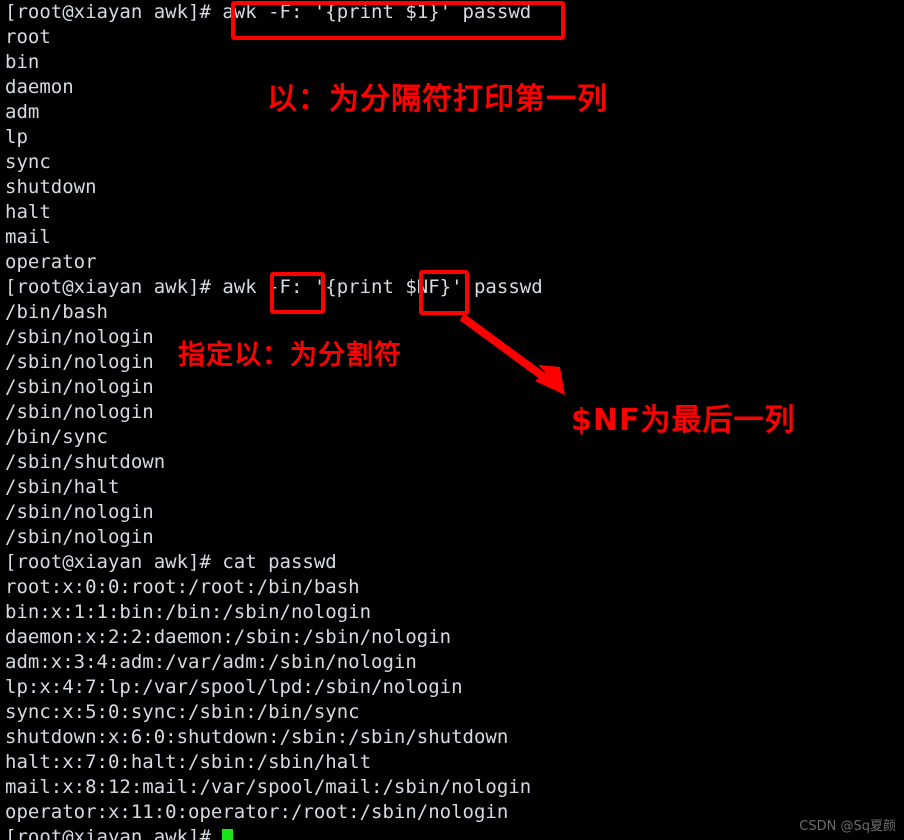 The image size is (904, 840). What do you see at coordinates (228, 637) in the screenshot?
I see `terminal-output-line: daemon:x:2:2:daemon:/sbin:/sbin/nologin` at bounding box center [228, 637].